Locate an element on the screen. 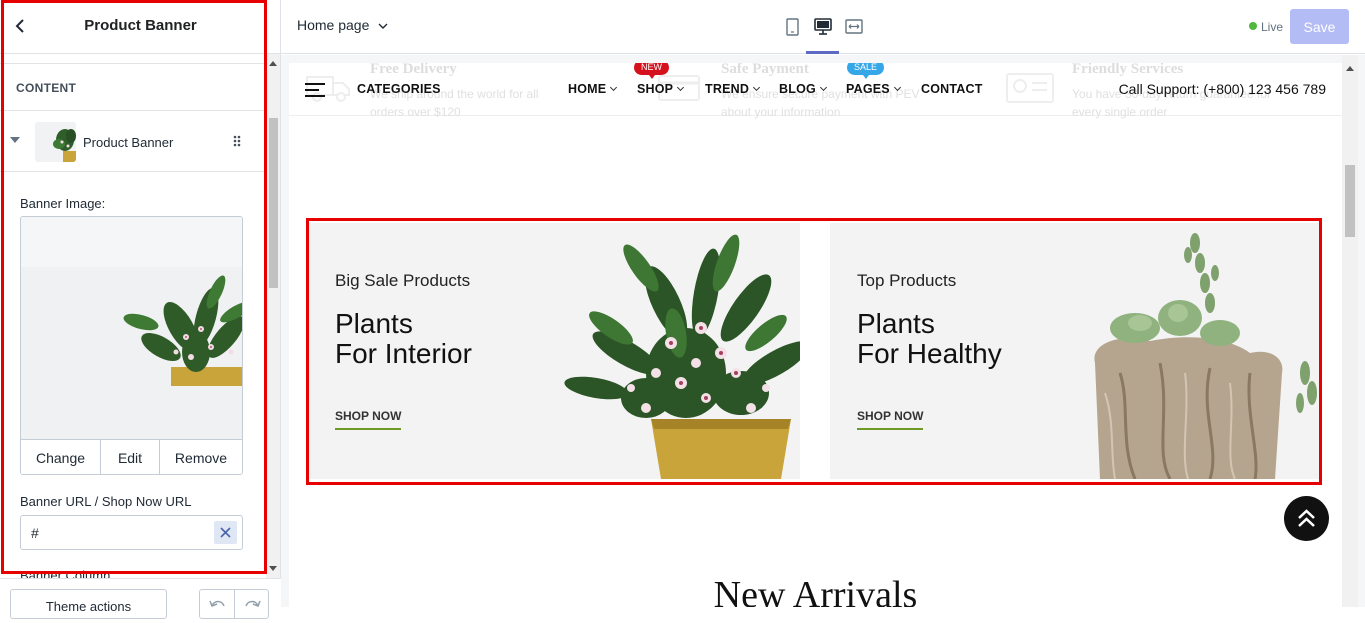 The height and width of the screenshot is (623, 1365). redo-button is located at coordinates (252, 604).